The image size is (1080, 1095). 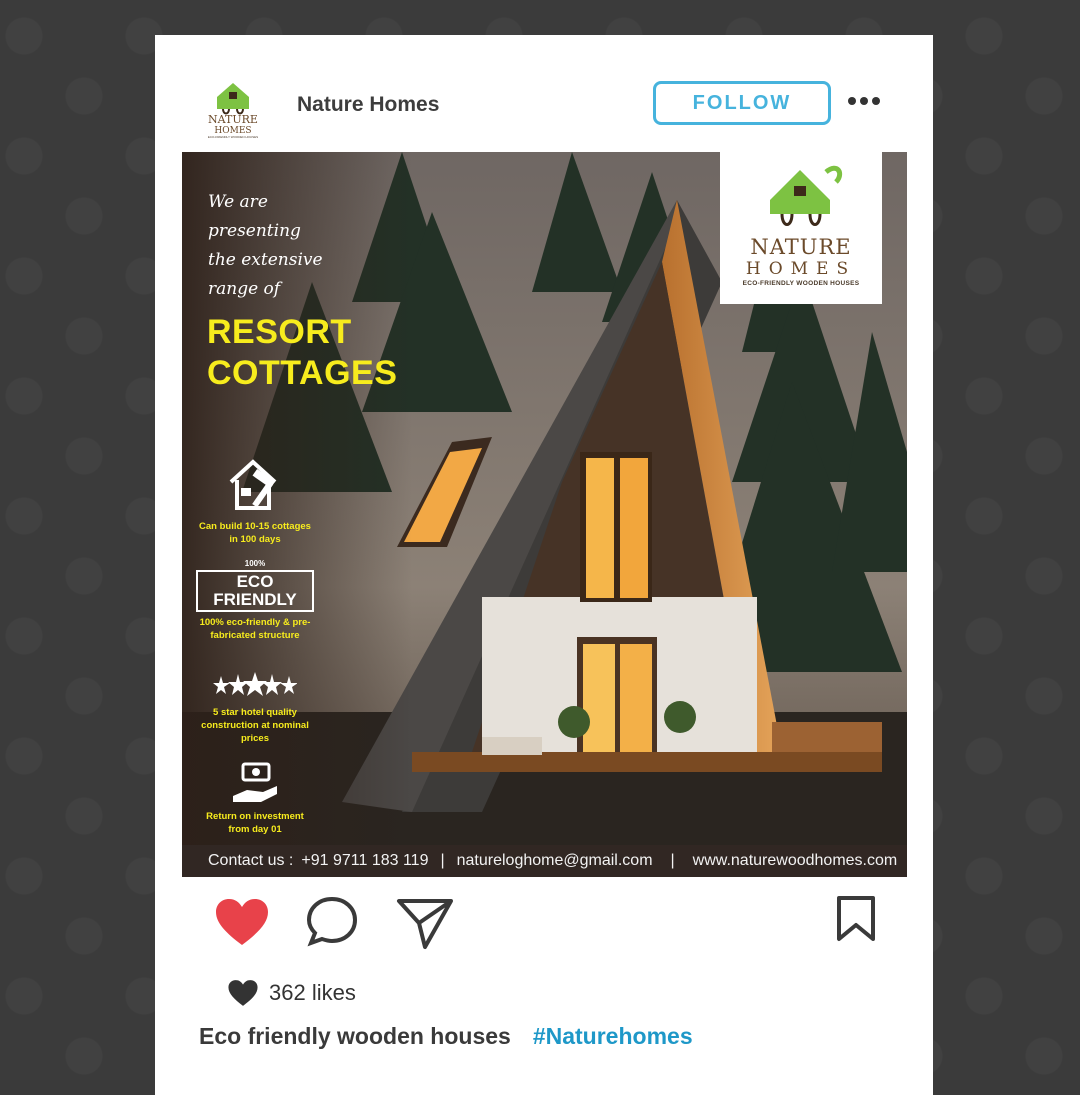 I want to click on badge-top-text: 100%, so click(x=255, y=563).